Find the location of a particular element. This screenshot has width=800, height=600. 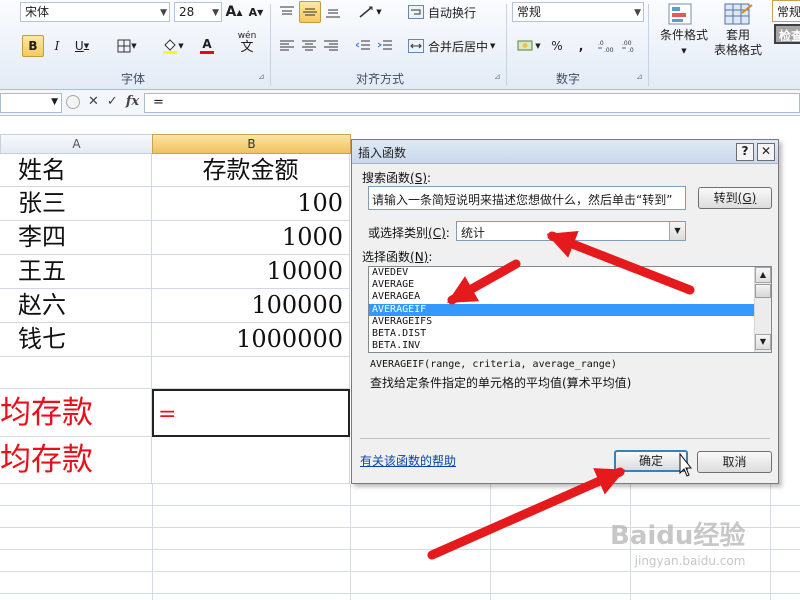

borders-icon is located at coordinates (124, 46).